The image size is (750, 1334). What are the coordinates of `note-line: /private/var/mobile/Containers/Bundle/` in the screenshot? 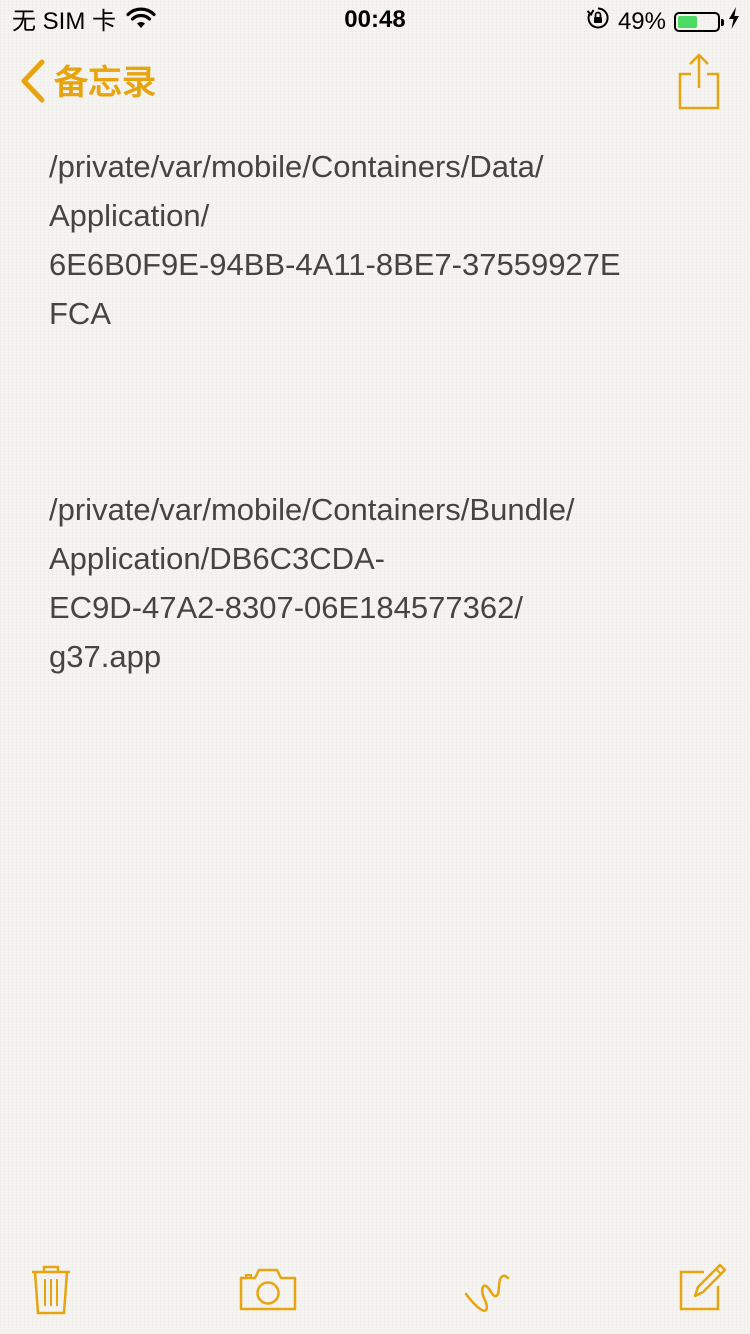 It's located at (312, 509).